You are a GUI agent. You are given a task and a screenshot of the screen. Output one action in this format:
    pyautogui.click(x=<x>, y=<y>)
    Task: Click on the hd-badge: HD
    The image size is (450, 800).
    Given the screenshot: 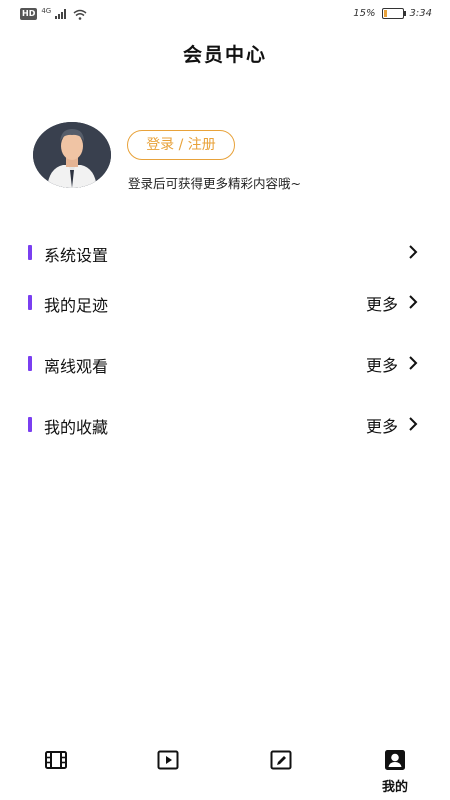 What is the action you would take?
    pyautogui.click(x=29, y=14)
    